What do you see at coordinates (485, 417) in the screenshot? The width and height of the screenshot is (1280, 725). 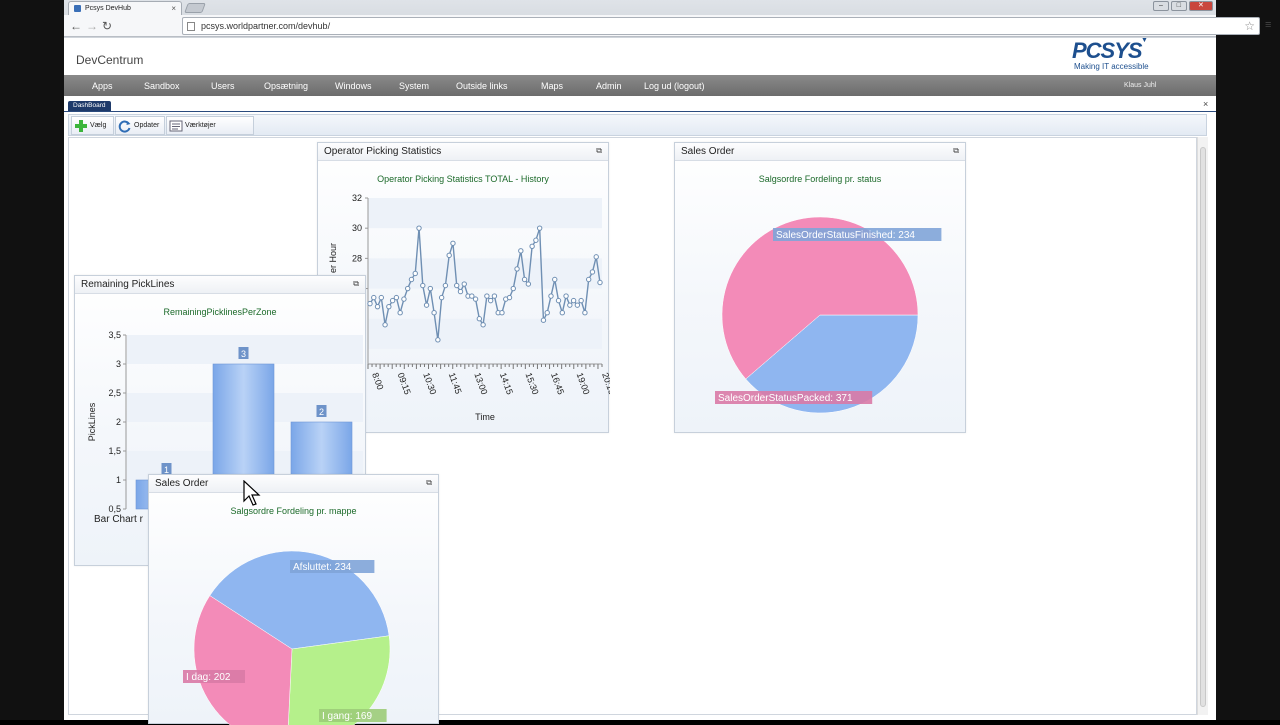 I see `x-axis-label: Time` at bounding box center [485, 417].